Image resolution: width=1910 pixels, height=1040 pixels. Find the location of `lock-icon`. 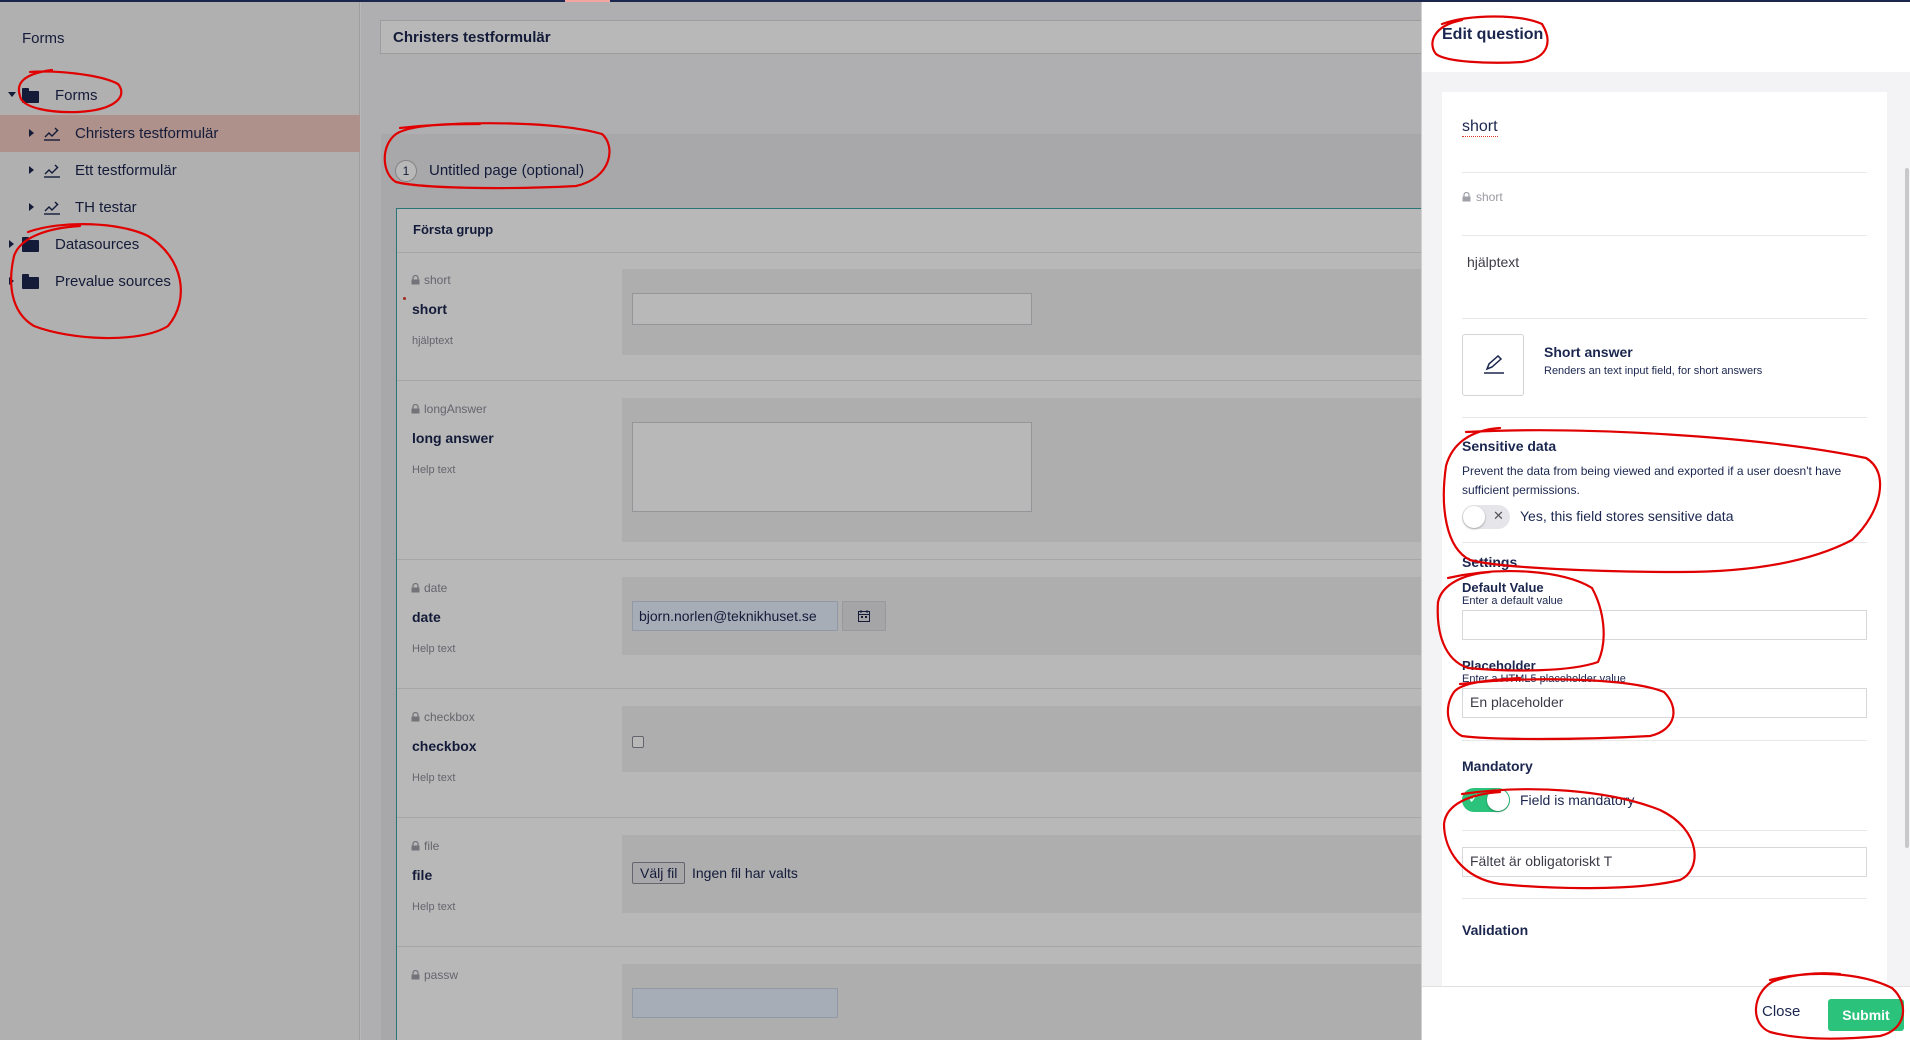

lock-icon is located at coordinates (1466, 197).